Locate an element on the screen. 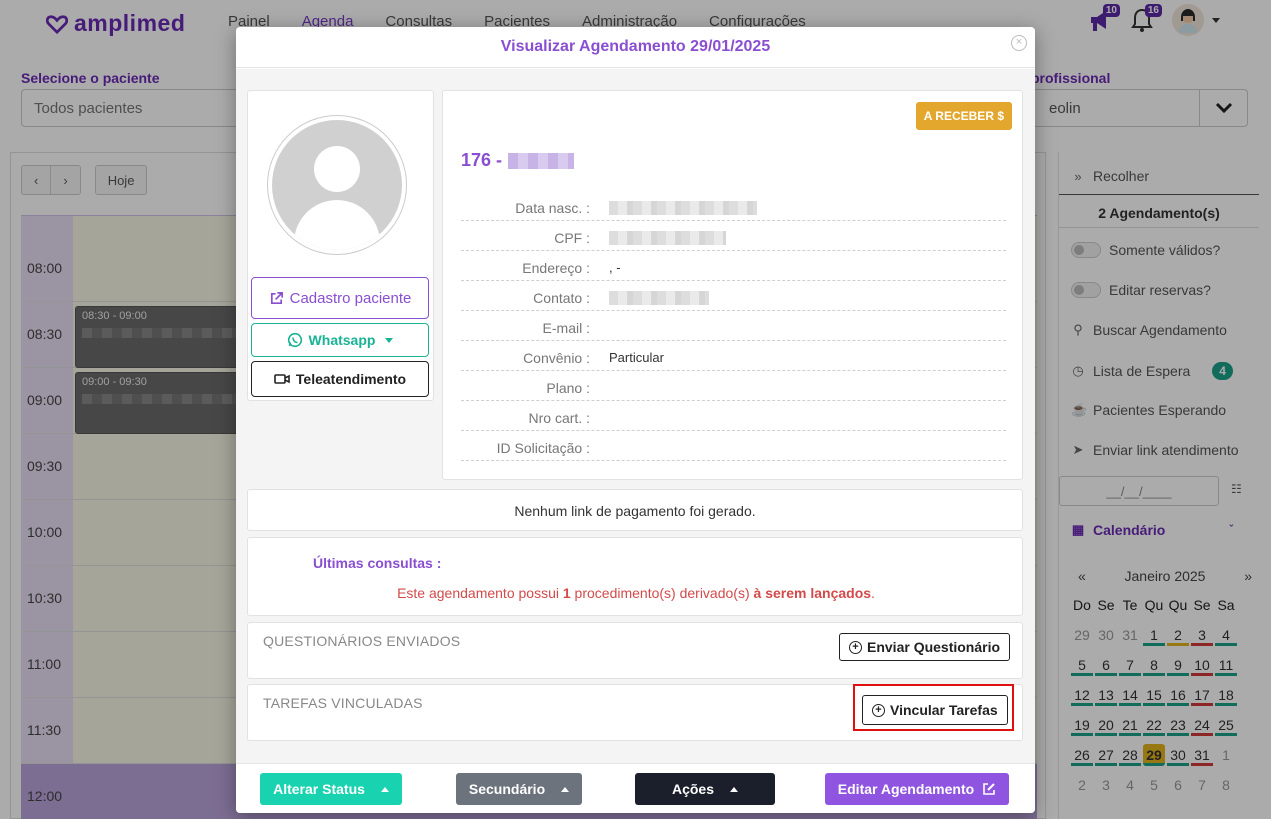  patient-id-name: 176 - is located at coordinates (518, 160).